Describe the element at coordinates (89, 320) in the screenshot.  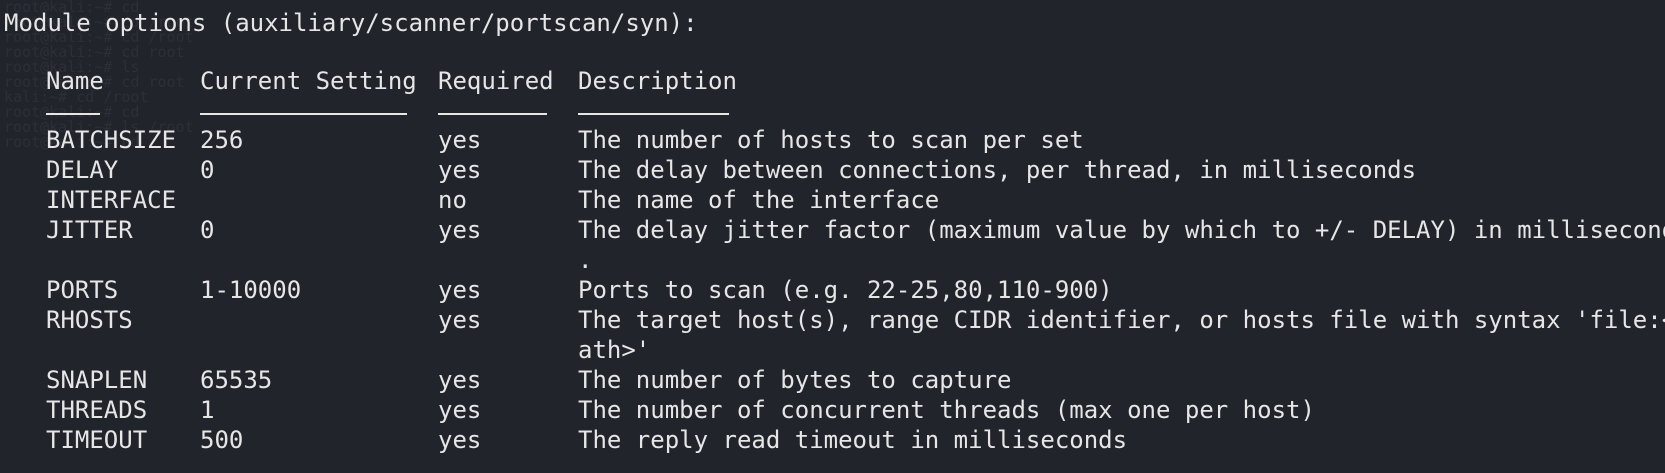
I see `option-name: RHOSTS` at that location.